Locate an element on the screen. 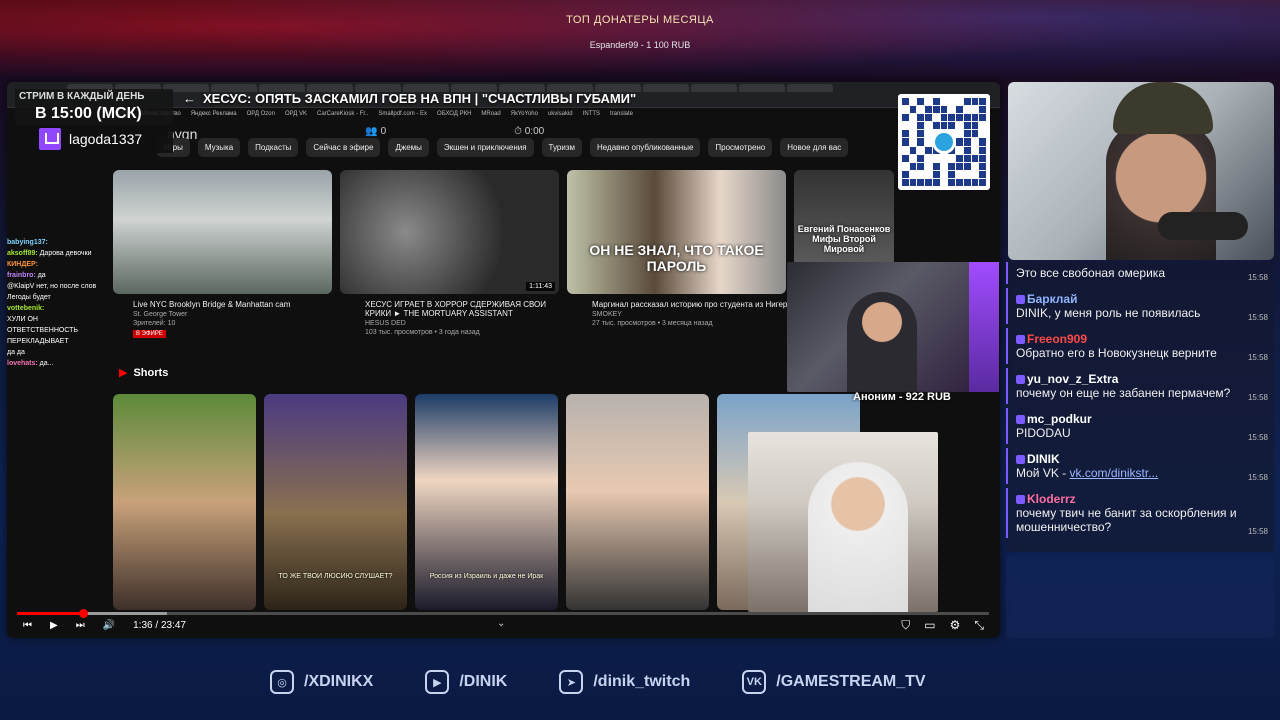 This screenshot has width=1280, height=720. bookmark-item: ОБХОД РКН is located at coordinates (454, 116).